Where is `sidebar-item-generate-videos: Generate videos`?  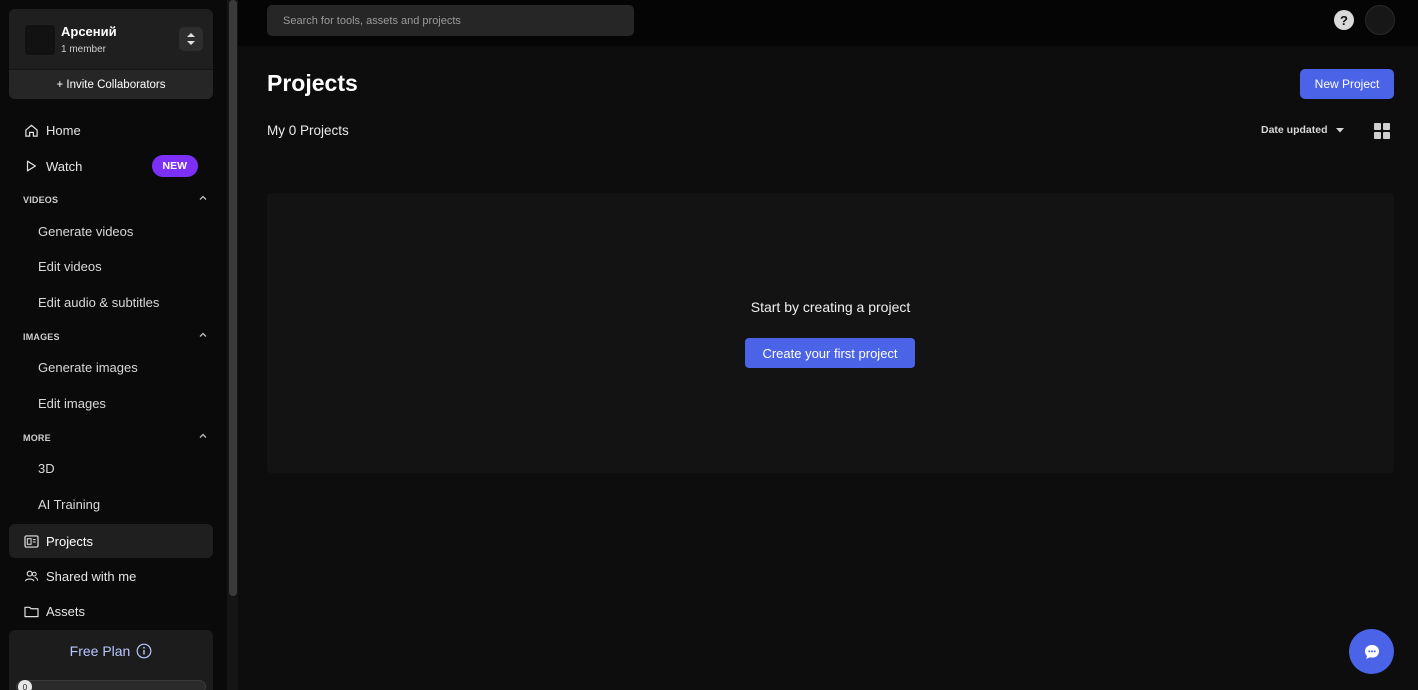 sidebar-item-generate-videos: Generate videos is located at coordinates (85, 231).